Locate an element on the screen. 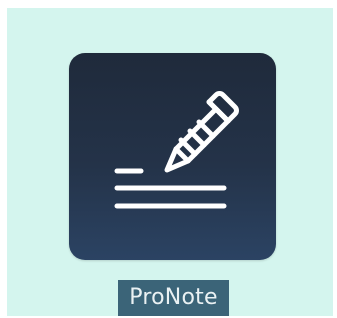 The image size is (337, 318). pencil-note-icon is located at coordinates (176, 150).